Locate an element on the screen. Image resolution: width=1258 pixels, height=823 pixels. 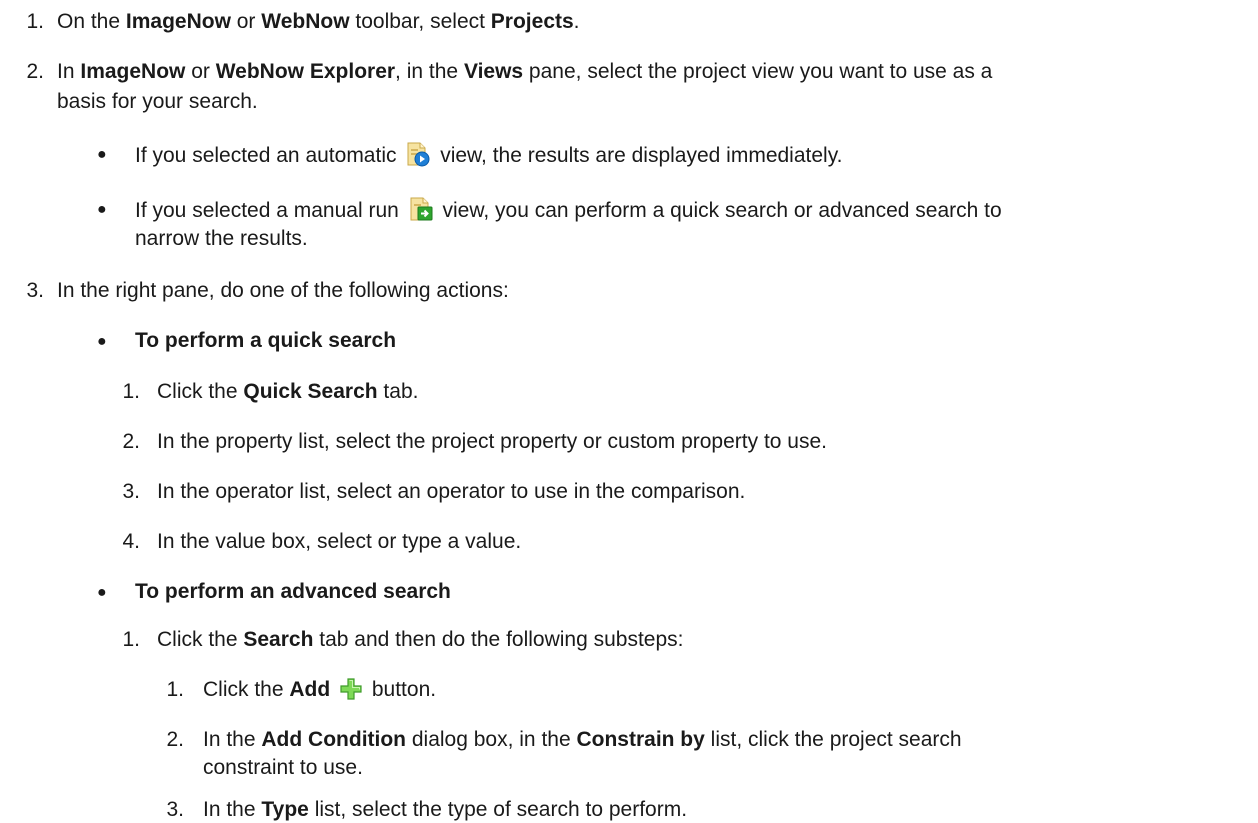
add-plus-icon is located at coordinates (351, 692).